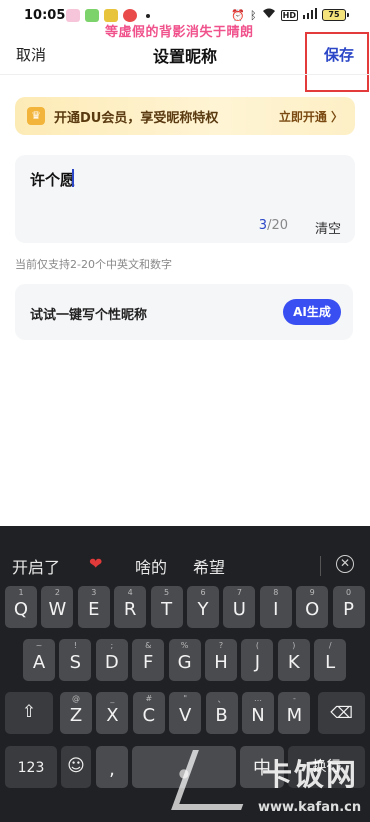 This screenshot has width=370, height=822. I want to click on text-cursor, so click(73, 178).